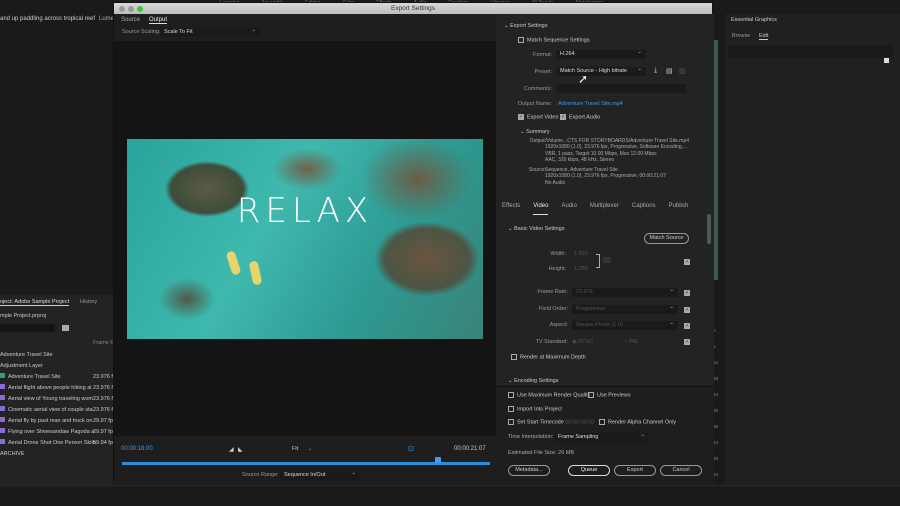 The image size is (900, 506). I want to click on match-source-button: Match Source, so click(666, 238).